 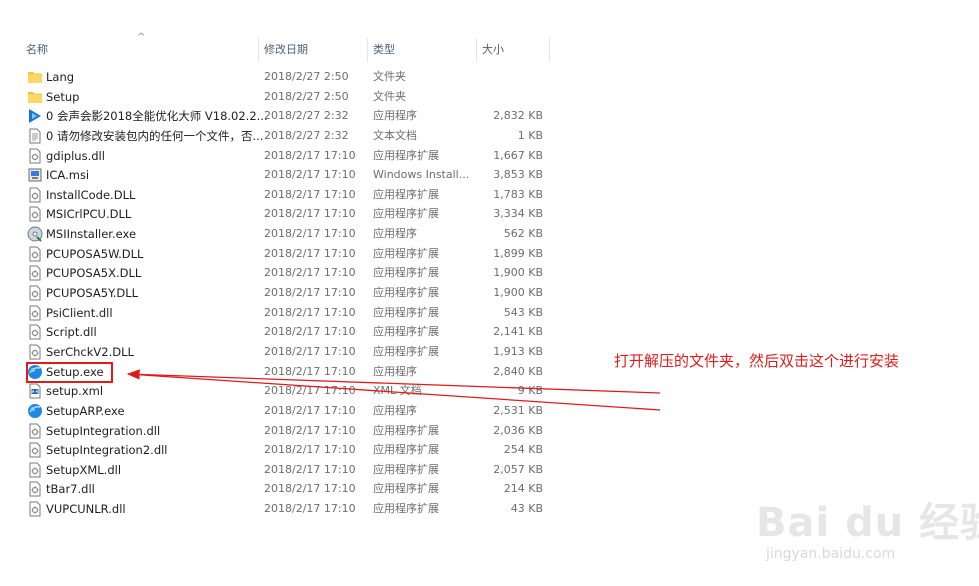 I want to click on watermark-url: jingyan.baidu.com, so click(x=831, y=554).